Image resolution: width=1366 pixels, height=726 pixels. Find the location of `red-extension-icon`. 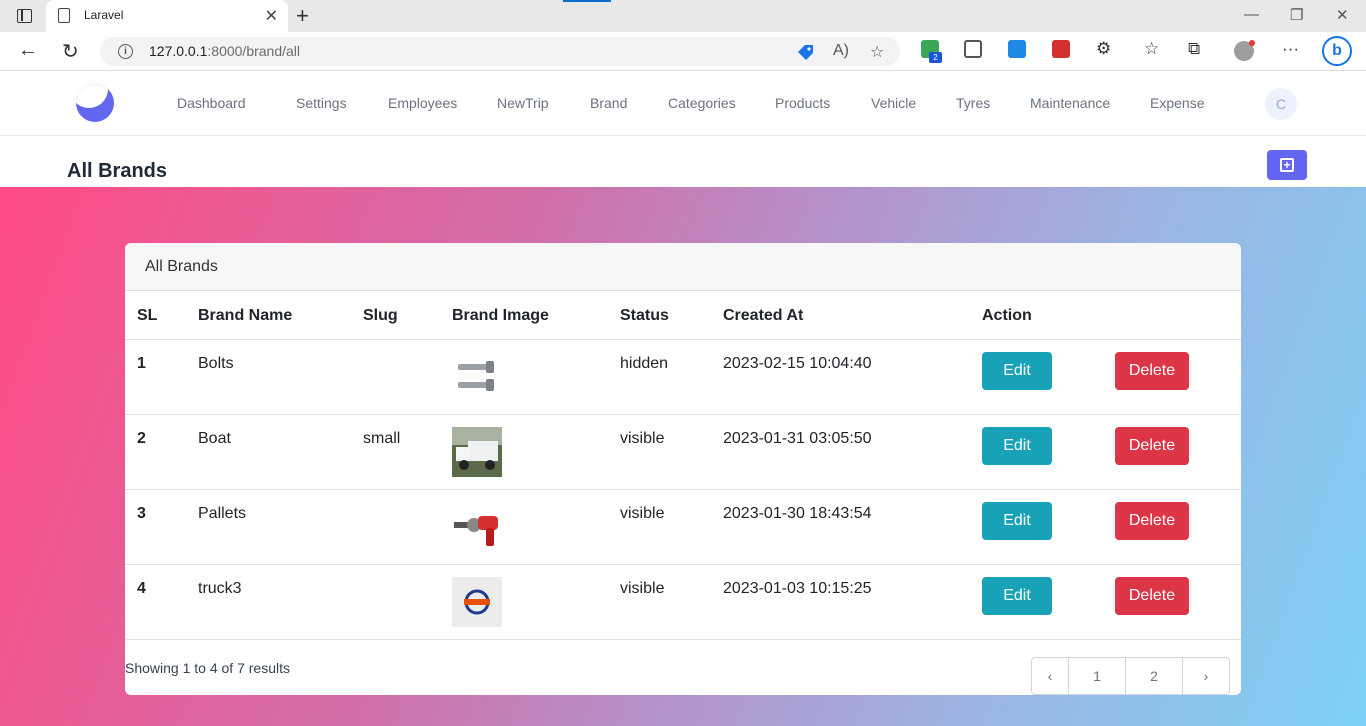

red-extension-icon is located at coordinates (1061, 49).